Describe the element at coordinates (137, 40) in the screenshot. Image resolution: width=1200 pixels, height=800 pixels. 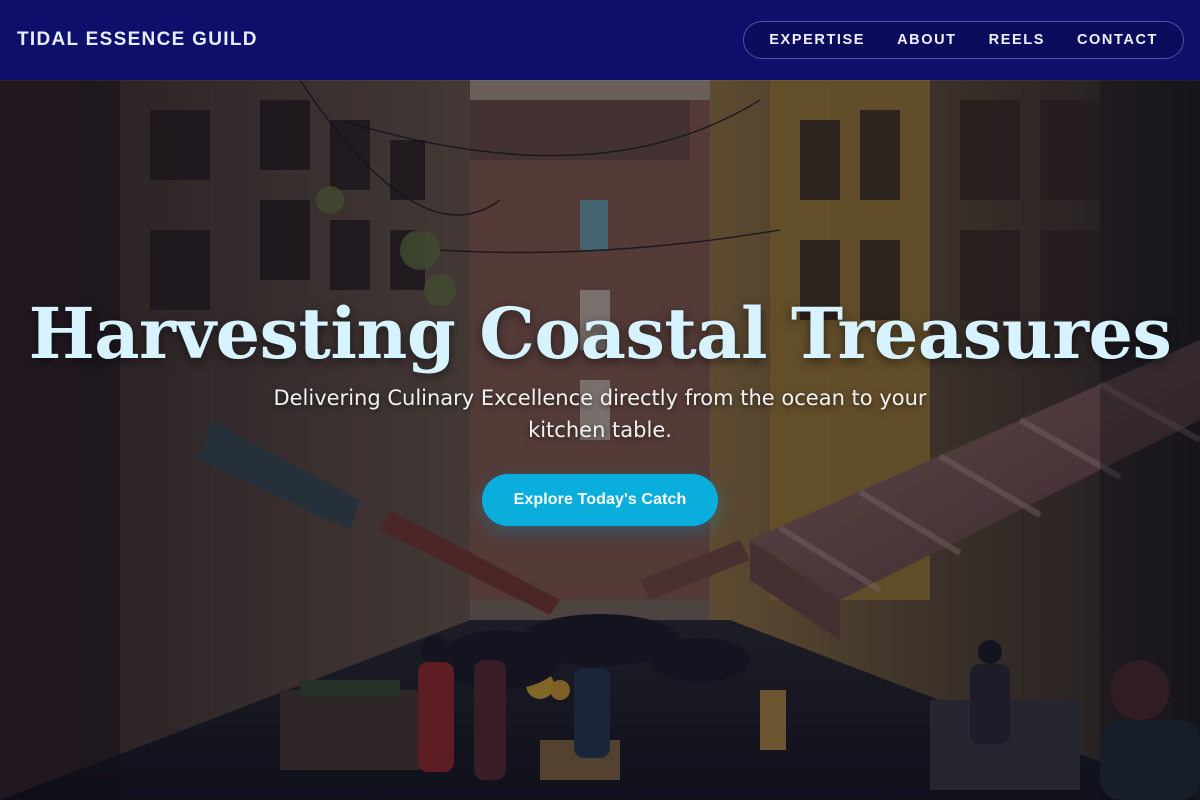
I see `brand-logo-text: TIDAL ESSENCE GUILD` at that location.